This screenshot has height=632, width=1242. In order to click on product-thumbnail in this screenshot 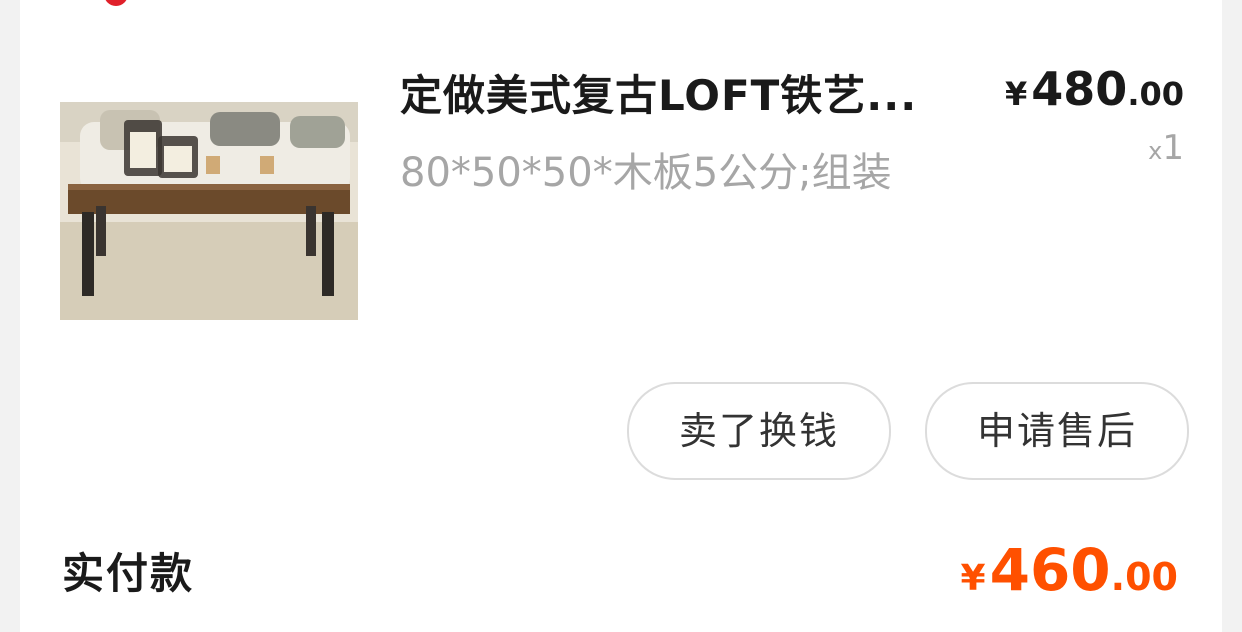, I will do `click(209, 211)`.